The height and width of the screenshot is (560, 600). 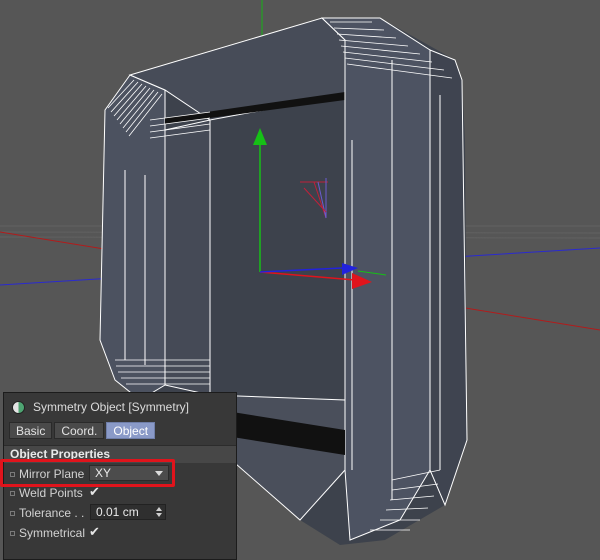 What do you see at coordinates (94, 492) in the screenshot?
I see `weld-points-checkbox: ✔` at bounding box center [94, 492].